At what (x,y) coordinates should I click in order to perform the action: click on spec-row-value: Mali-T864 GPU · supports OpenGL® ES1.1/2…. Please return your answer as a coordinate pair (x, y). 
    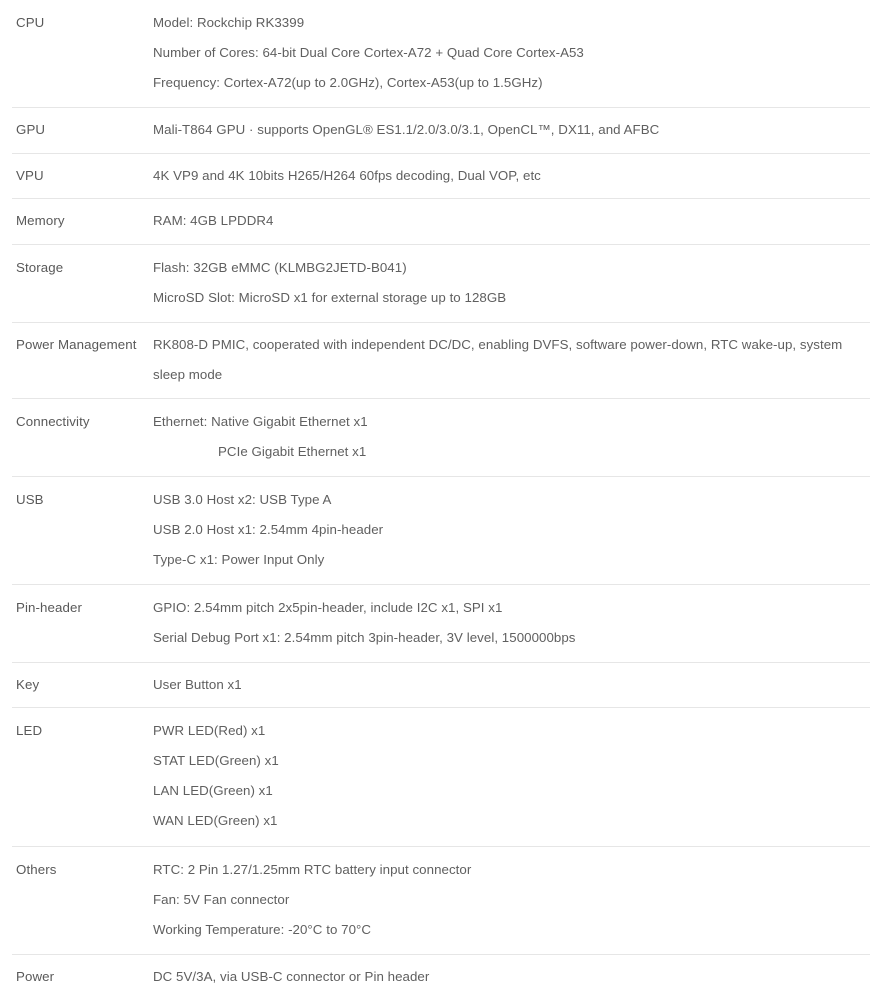
    Looking at the image, I should click on (511, 130).